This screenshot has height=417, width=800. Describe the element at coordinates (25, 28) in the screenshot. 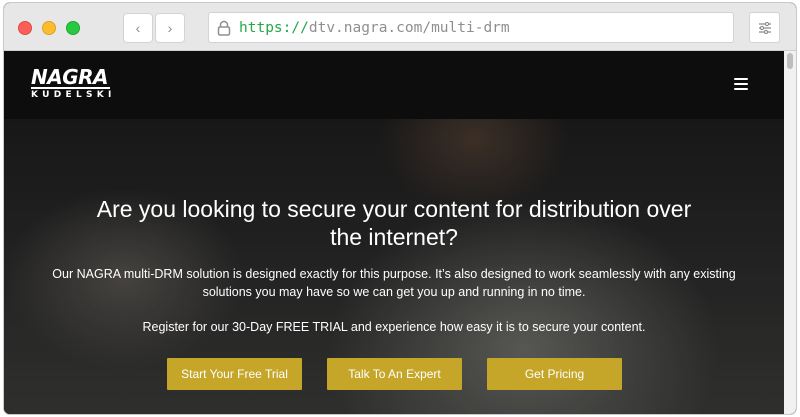

I see `close-window-button` at that location.